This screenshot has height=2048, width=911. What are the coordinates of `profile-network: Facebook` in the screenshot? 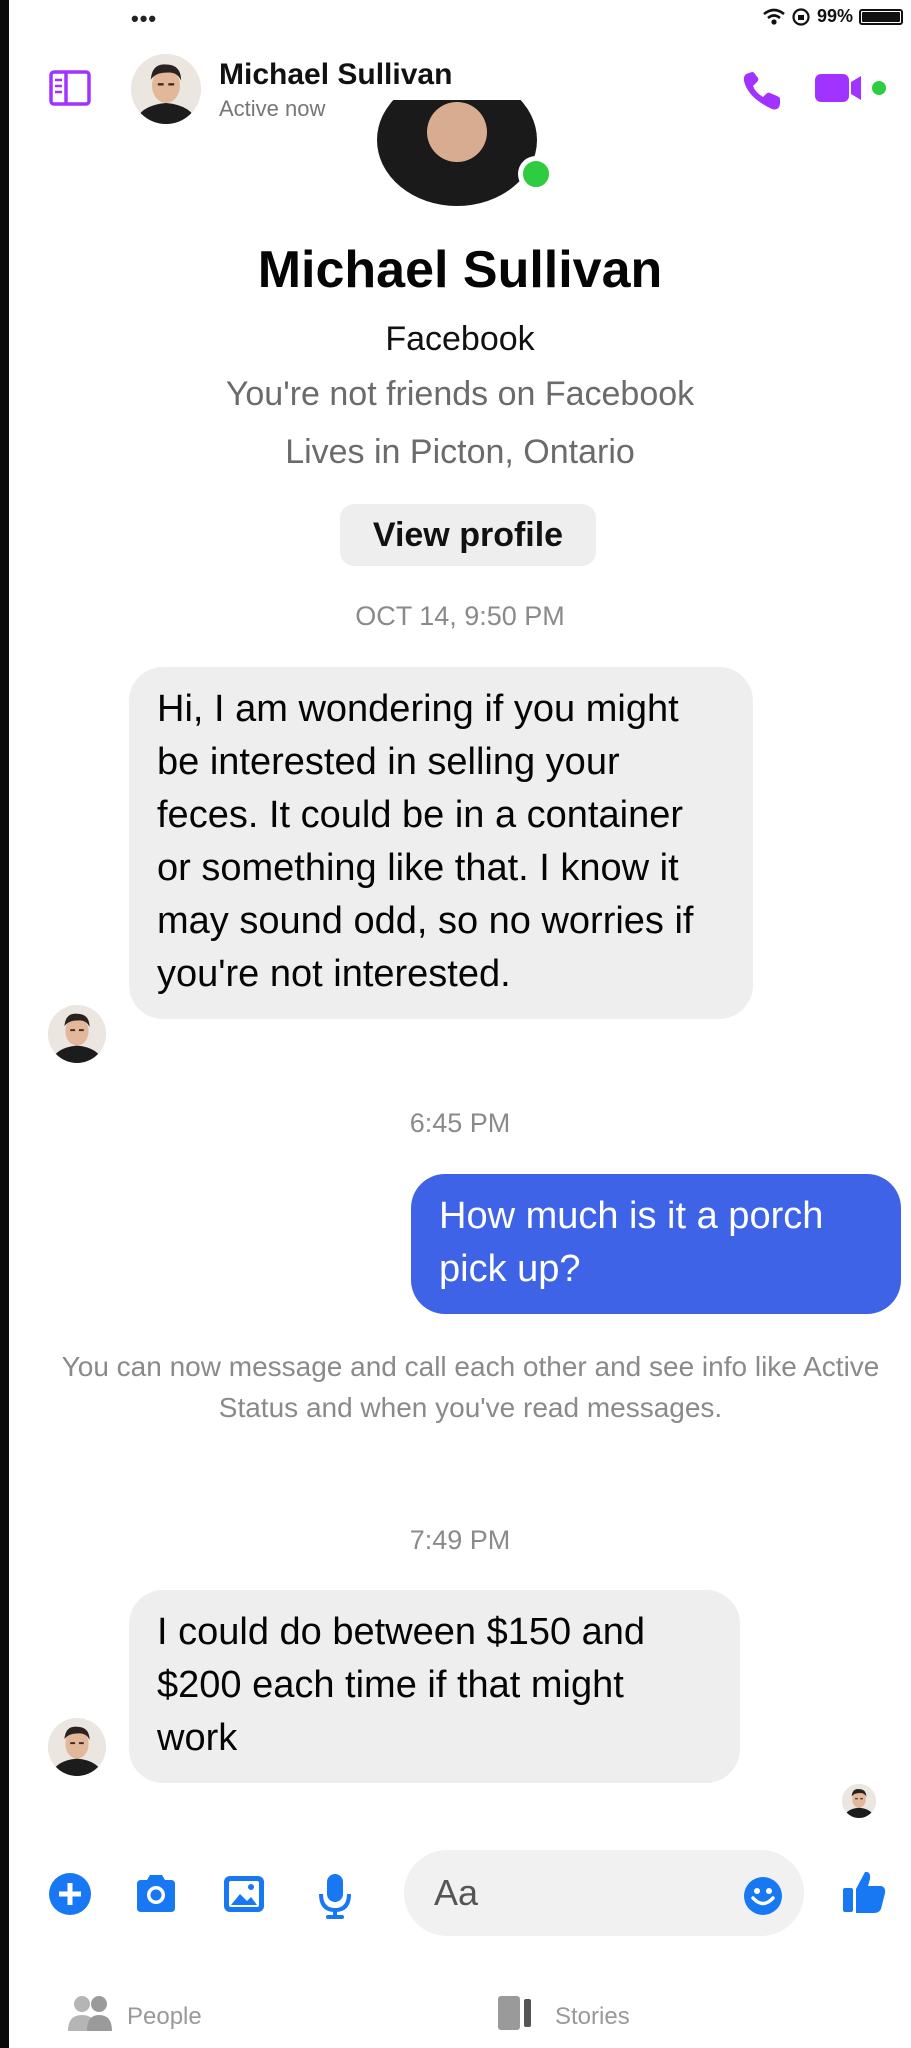 It's located at (460, 339).